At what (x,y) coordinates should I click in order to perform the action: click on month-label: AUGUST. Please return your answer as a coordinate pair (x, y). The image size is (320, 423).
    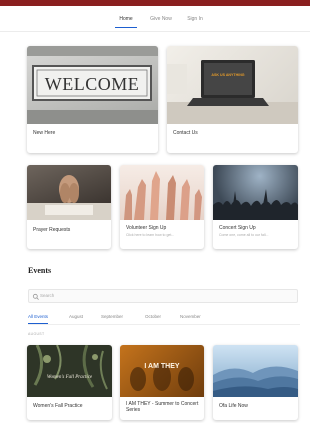
    Looking at the image, I should click on (36, 334).